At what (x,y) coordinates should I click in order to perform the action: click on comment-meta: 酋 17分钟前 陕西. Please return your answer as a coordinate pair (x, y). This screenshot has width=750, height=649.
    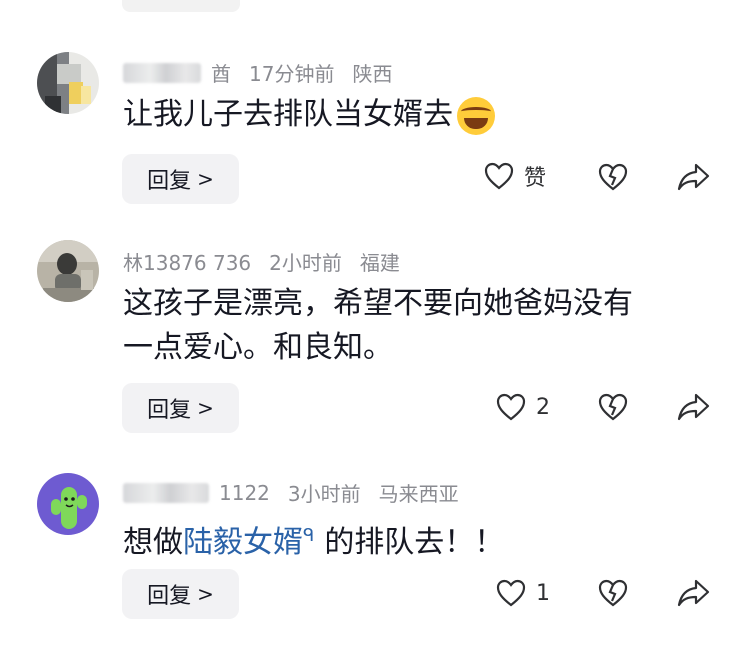
    Looking at the image, I should click on (257, 72).